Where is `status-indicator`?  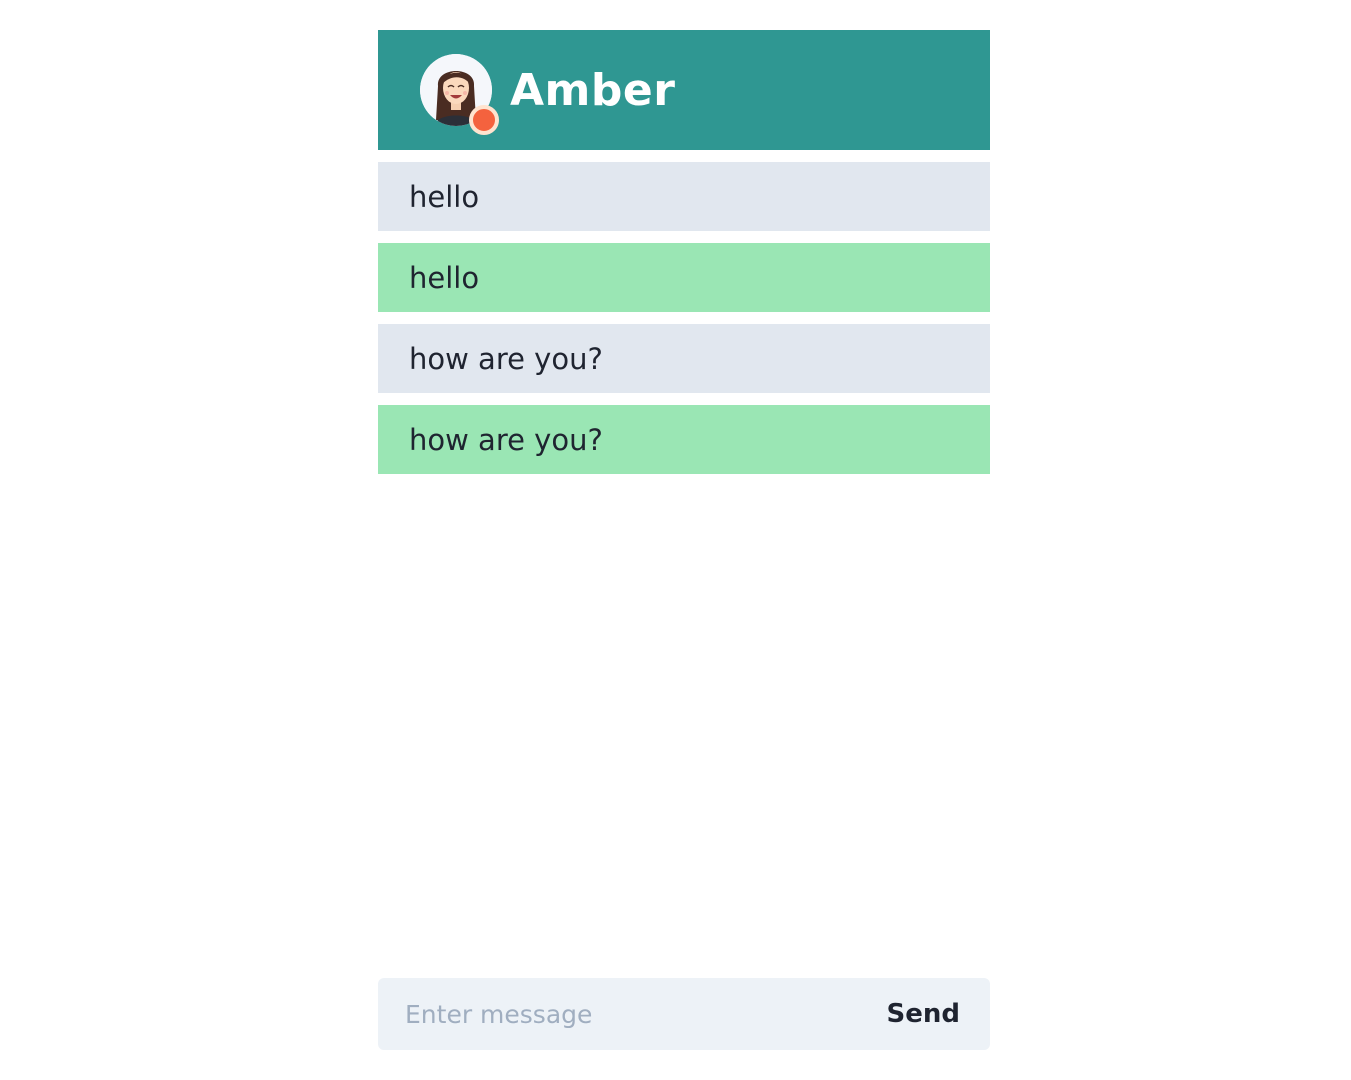
status-indicator is located at coordinates (484, 120).